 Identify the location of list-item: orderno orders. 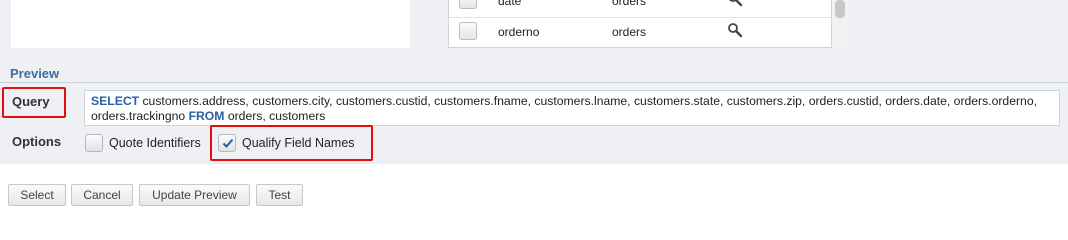
(640, 32).